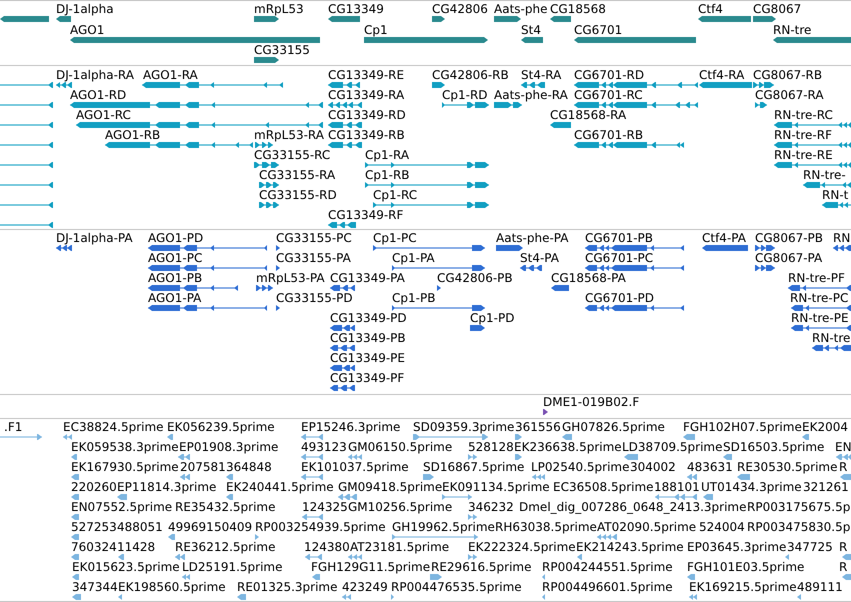 This screenshot has width=851, height=602. I want to click on feature-label: CG18568-RA, so click(588, 115).